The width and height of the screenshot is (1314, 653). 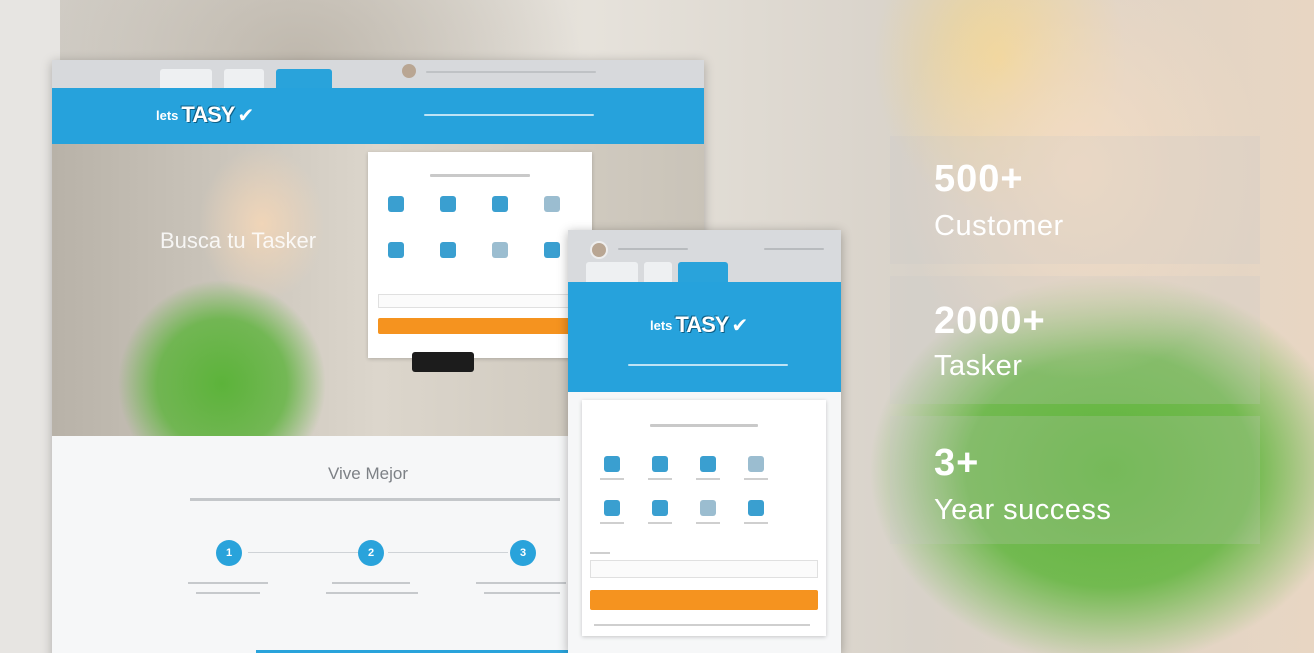 I want to click on left-margin, so click(x=30, y=326).